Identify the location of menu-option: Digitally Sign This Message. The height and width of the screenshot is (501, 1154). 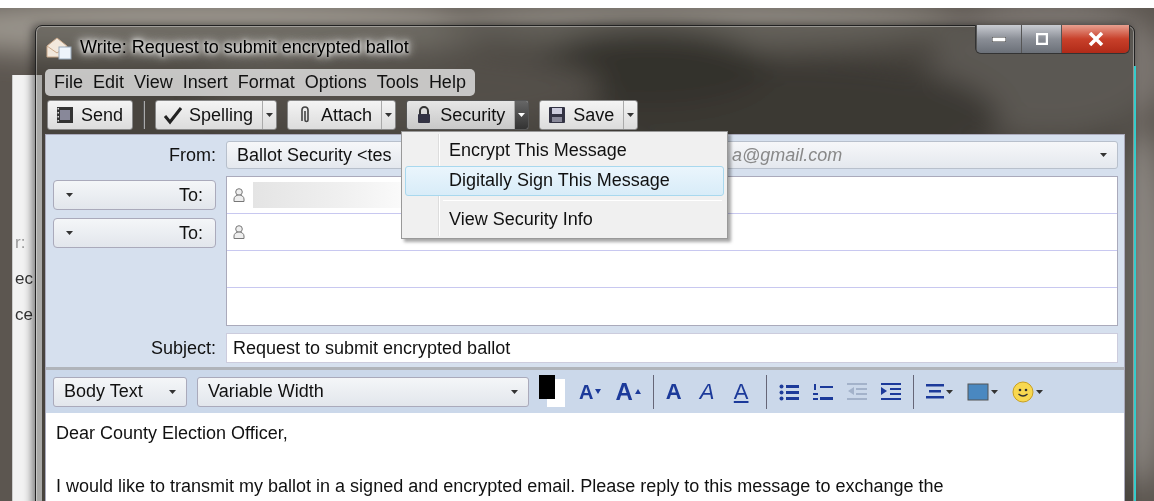
(564, 181).